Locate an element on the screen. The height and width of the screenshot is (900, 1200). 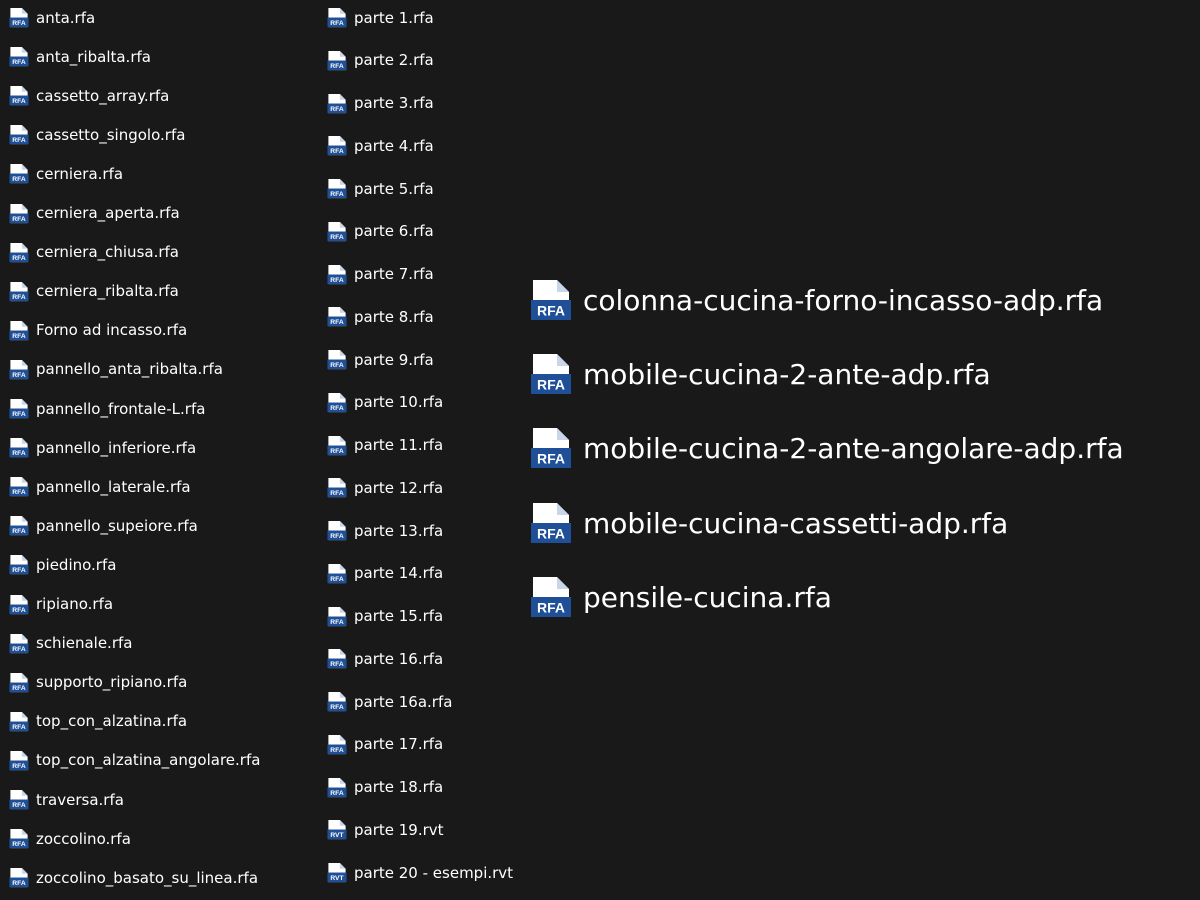
file-name-label: parte 17.rfa is located at coordinates (399, 744).